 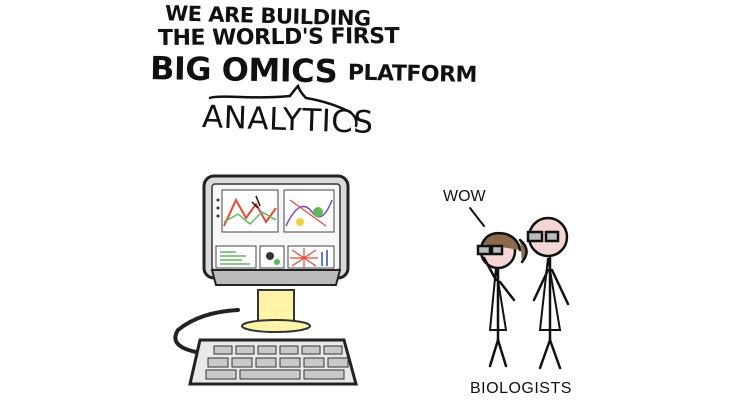 I want to click on caption-biologists: BIOLOGISTS, so click(x=521, y=388).